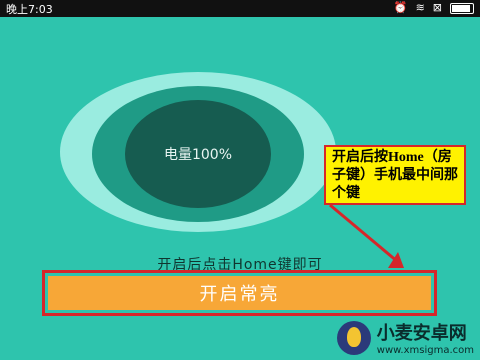 The image size is (480, 360). I want to click on watermark-site-name: 小麦安卓网, so click(421, 333).